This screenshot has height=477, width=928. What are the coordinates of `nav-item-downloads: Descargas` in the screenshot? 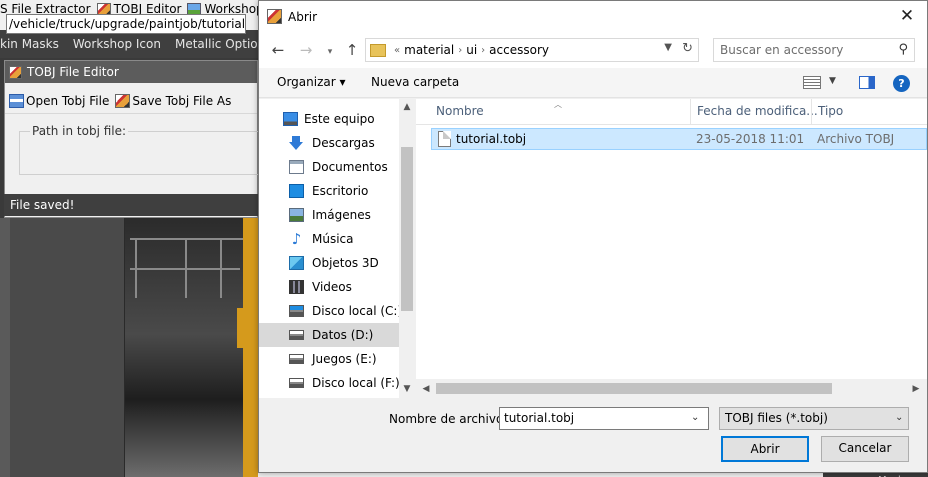 It's located at (329, 143).